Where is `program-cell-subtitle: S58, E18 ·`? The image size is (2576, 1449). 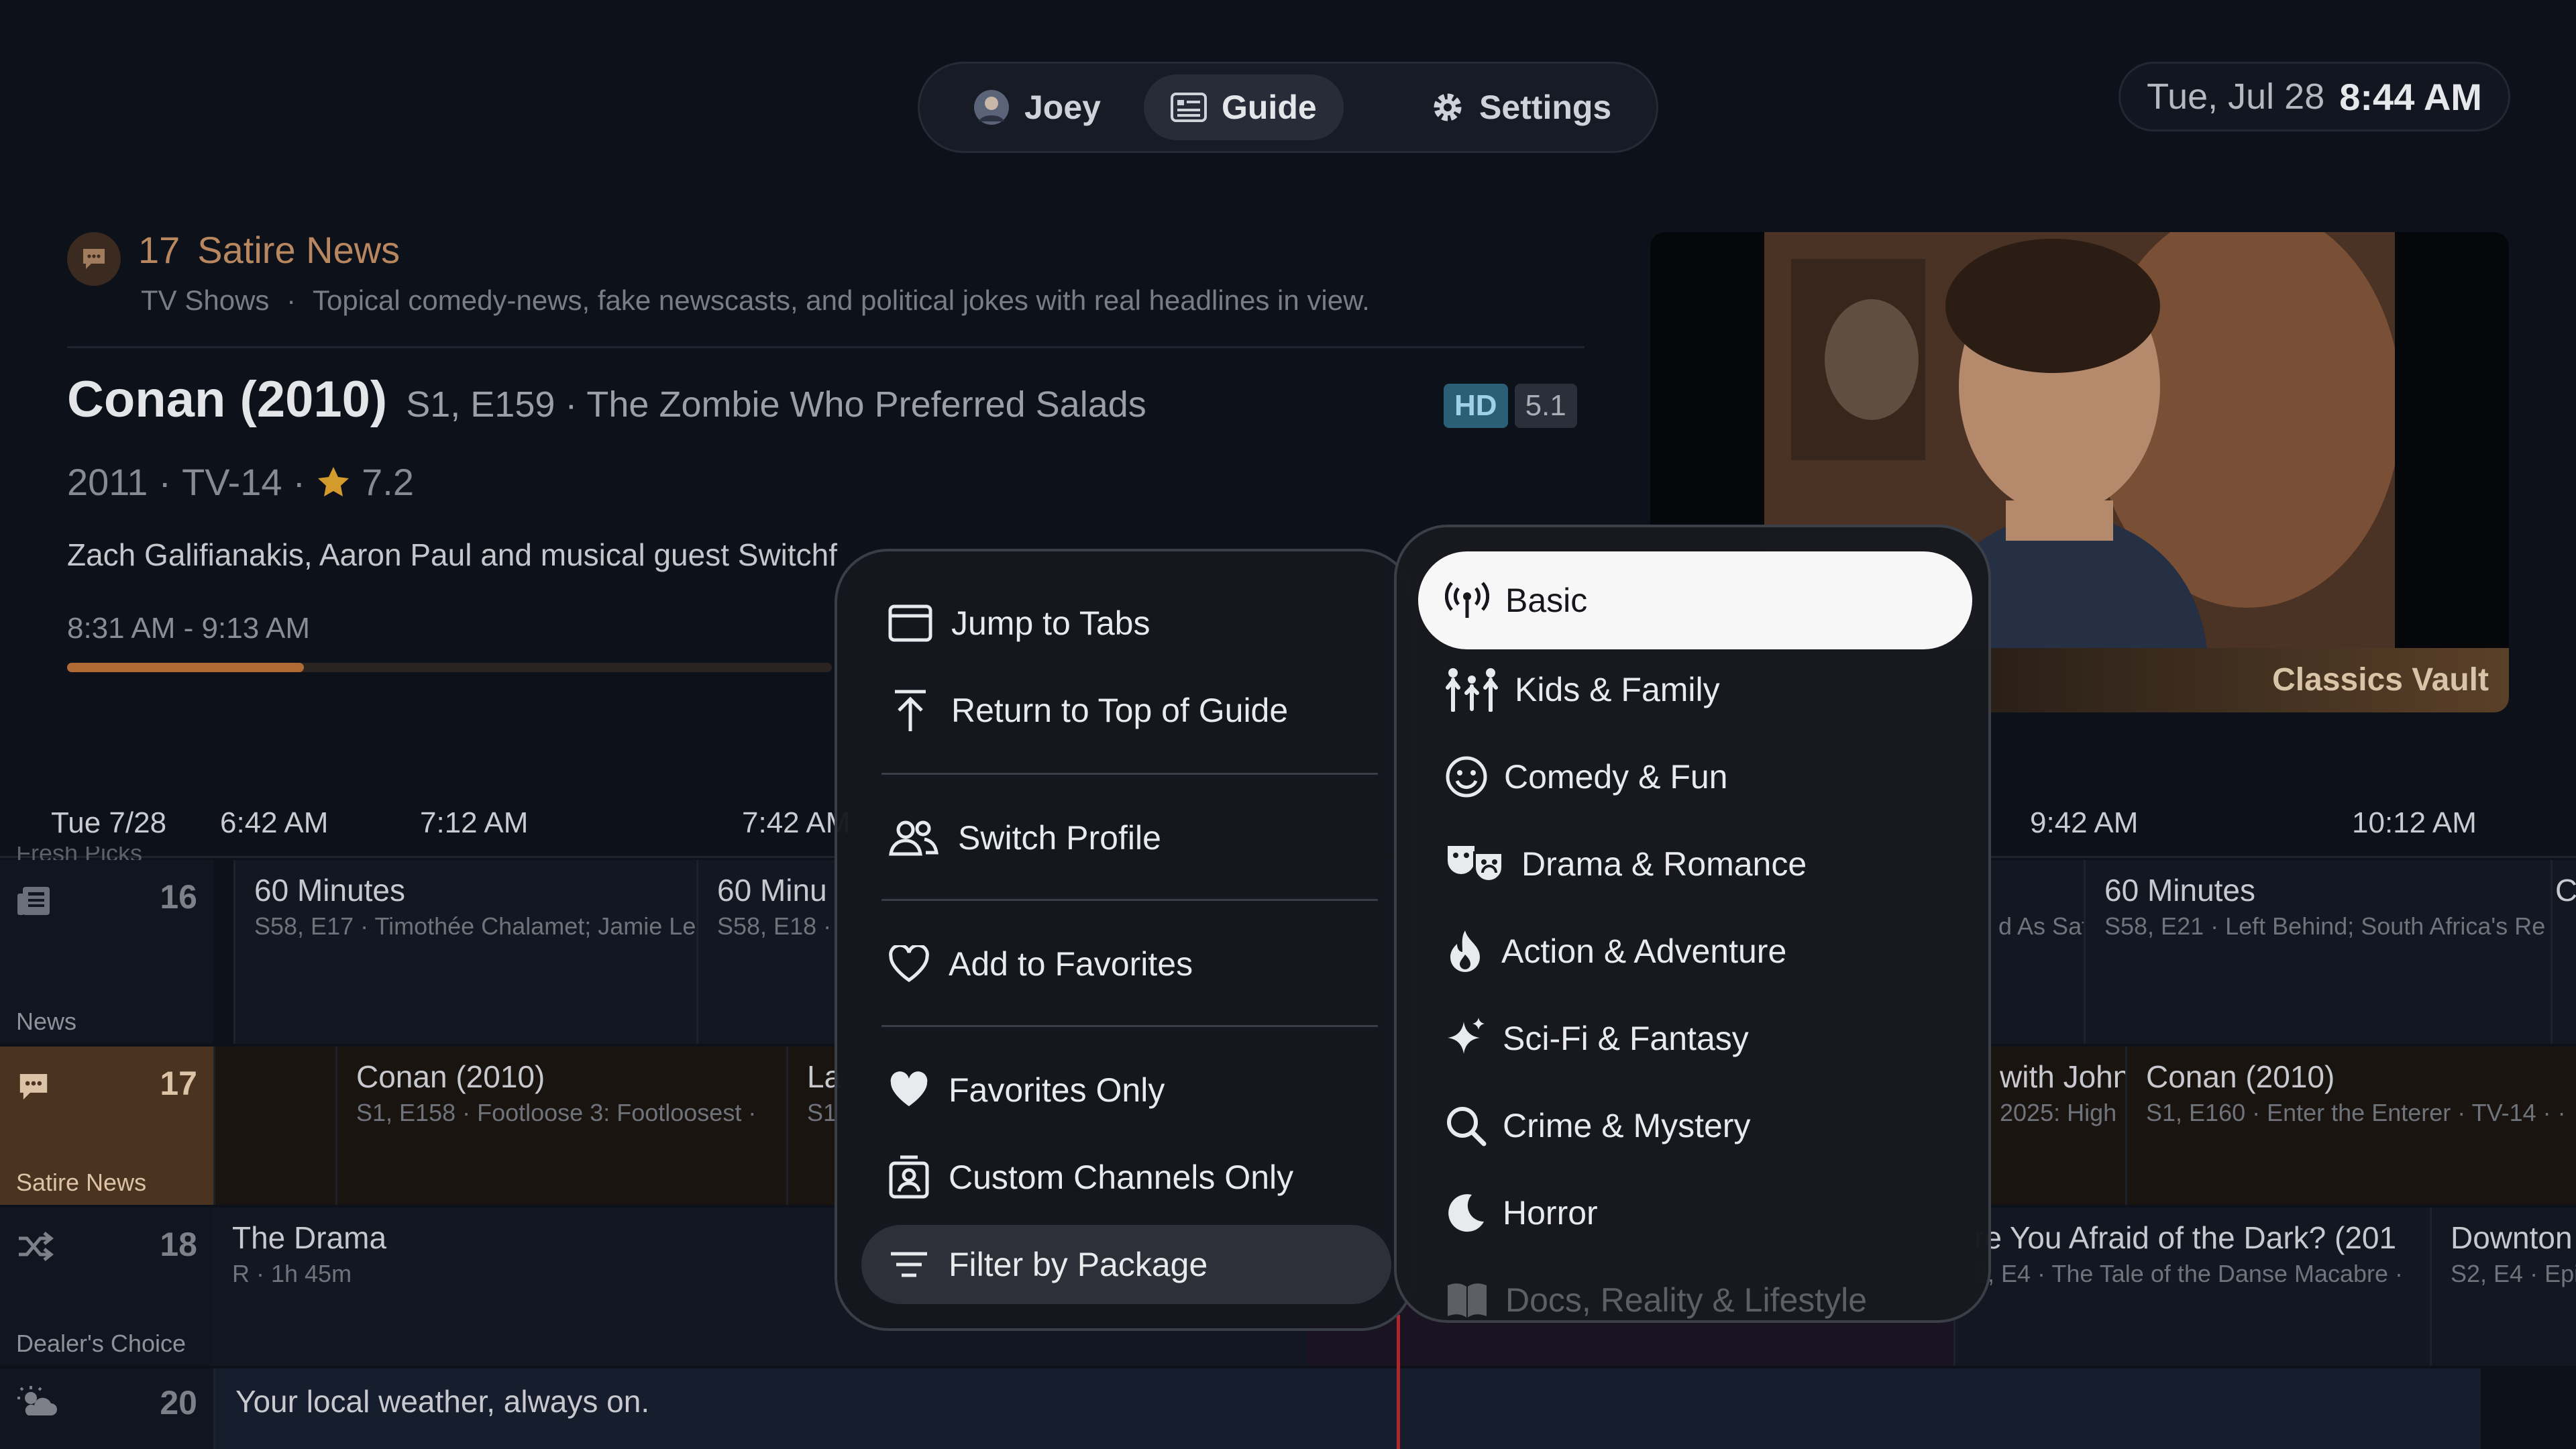
program-cell-subtitle: S58, E18 · is located at coordinates (774, 926).